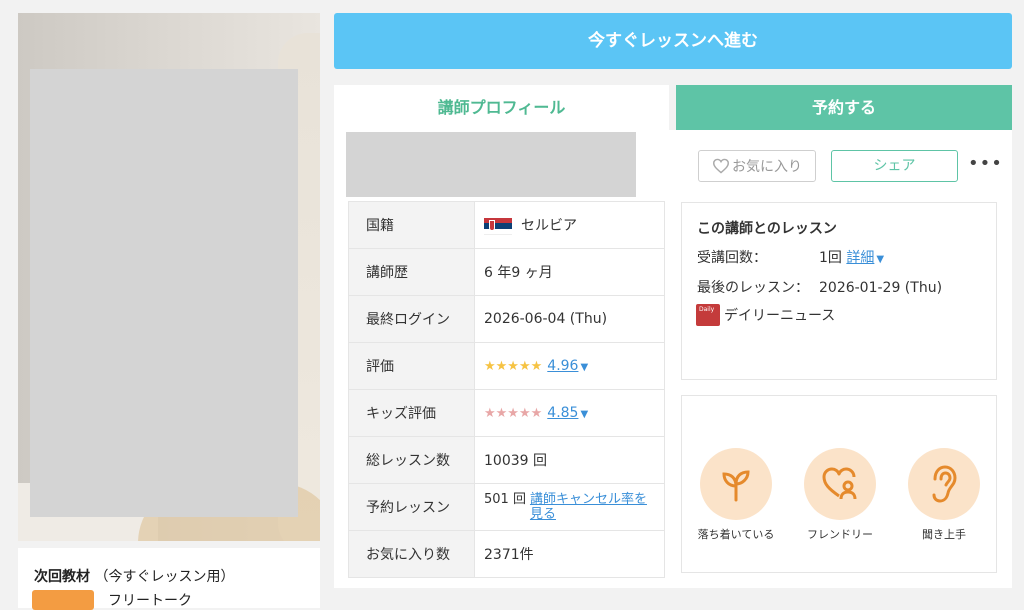 The width and height of the screenshot is (1024, 610). I want to click on experience-value: 6 年9 ヶ月, so click(569, 272).